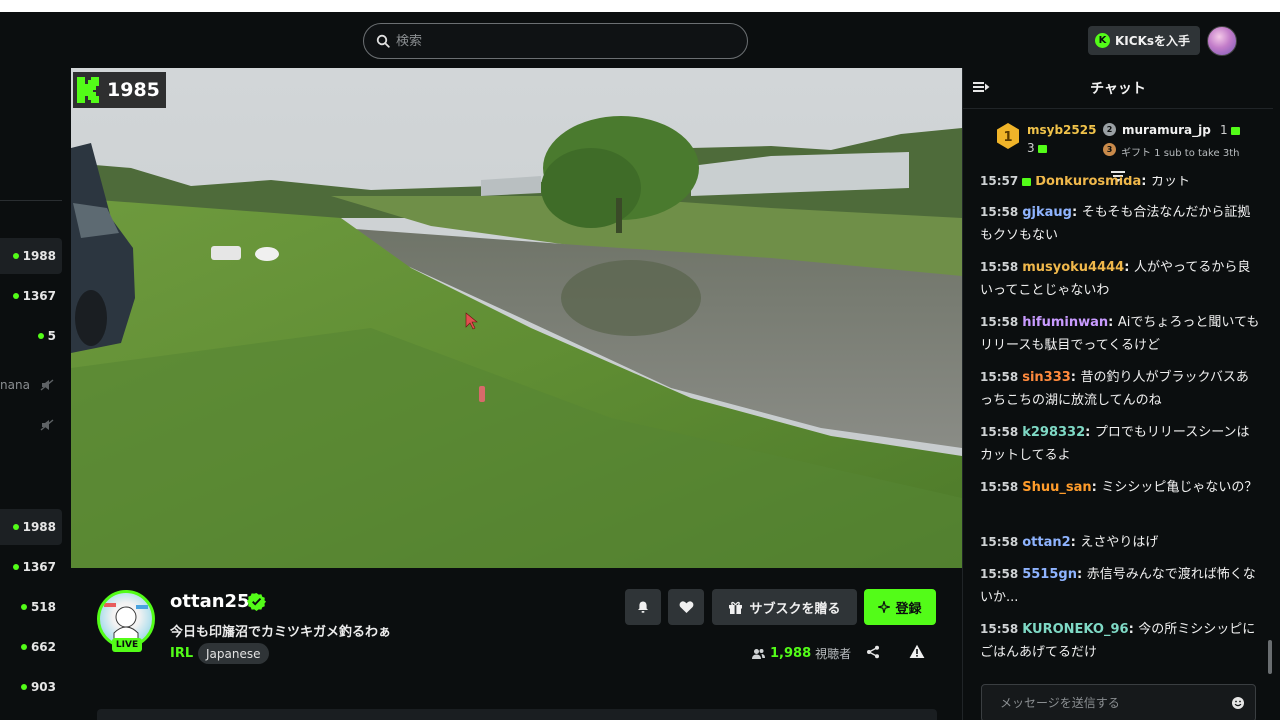  Describe the element at coordinates (210, 601) in the screenshot. I see `streamer-name: ottan25` at that location.